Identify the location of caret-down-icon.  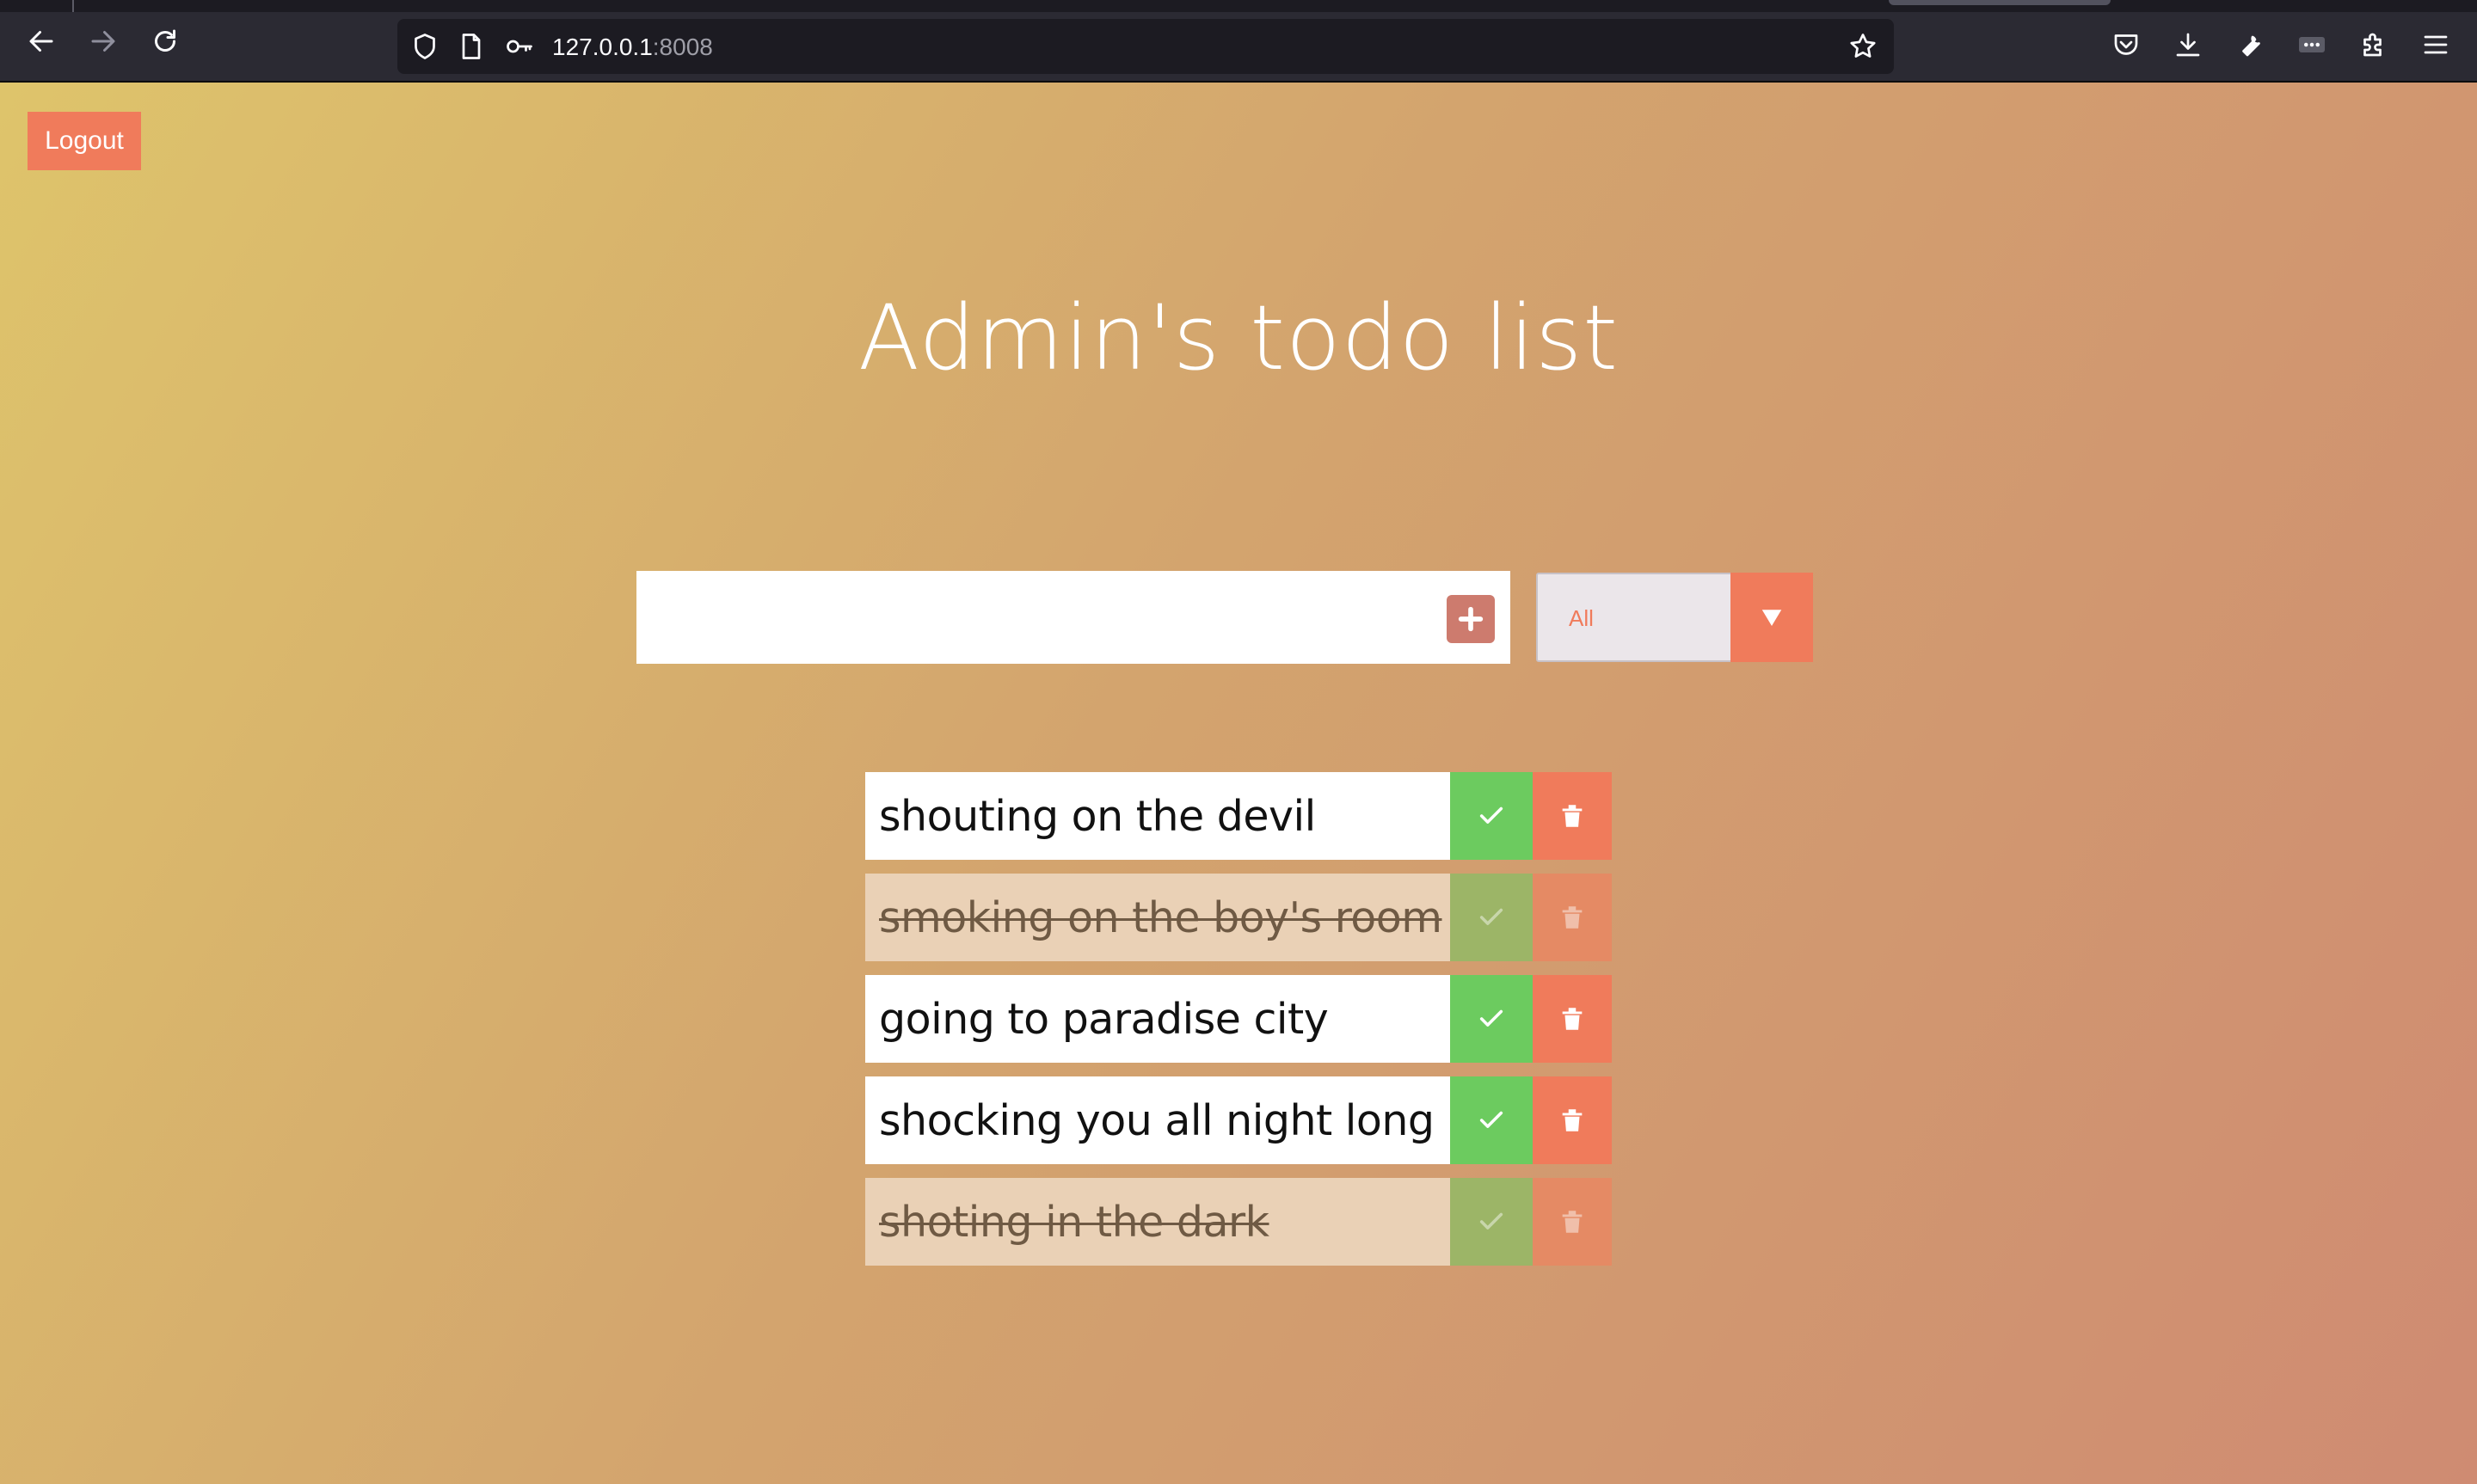
(1772, 618).